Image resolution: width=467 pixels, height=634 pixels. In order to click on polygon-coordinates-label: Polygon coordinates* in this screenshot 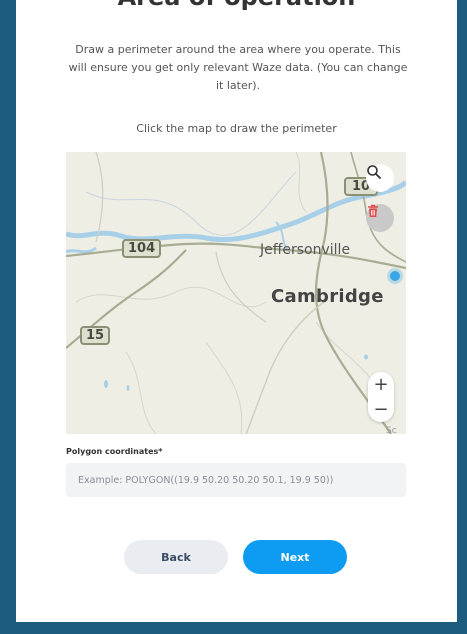, I will do `click(114, 451)`.